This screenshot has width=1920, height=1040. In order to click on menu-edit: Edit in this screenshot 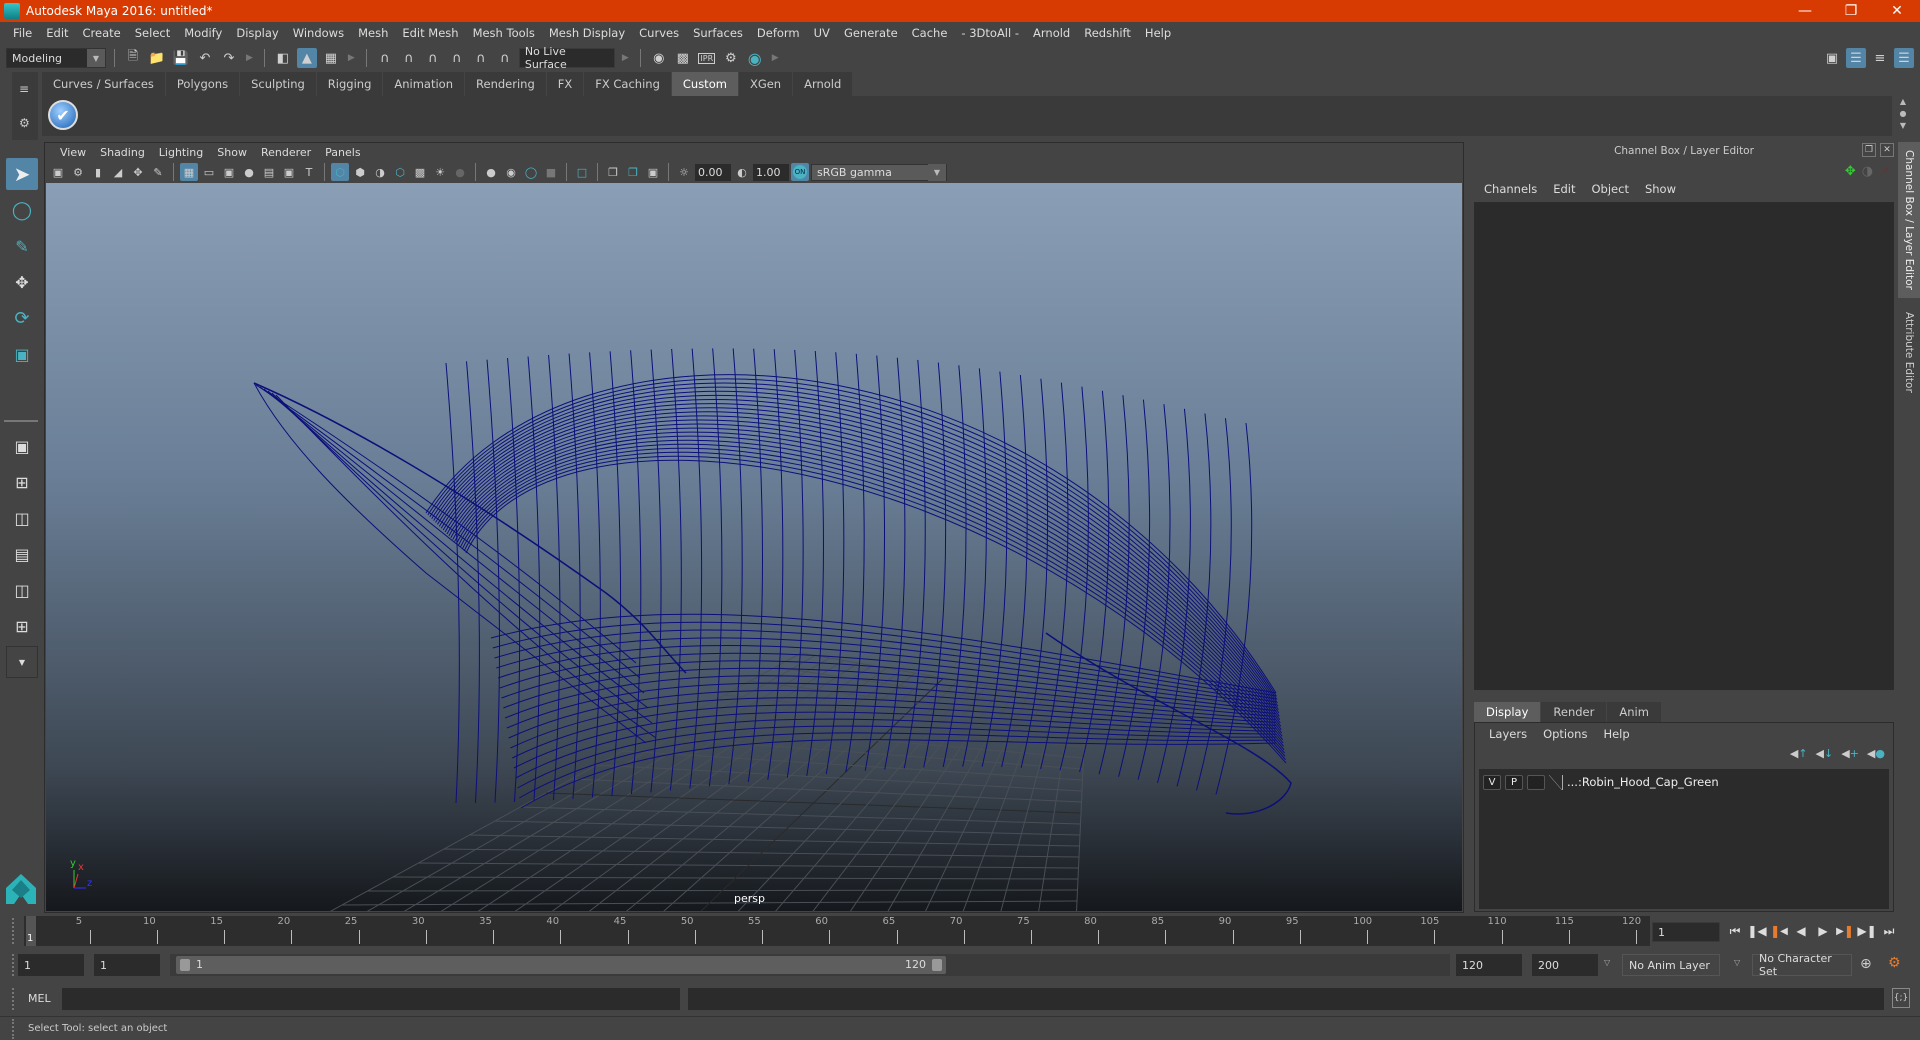, I will do `click(57, 33)`.